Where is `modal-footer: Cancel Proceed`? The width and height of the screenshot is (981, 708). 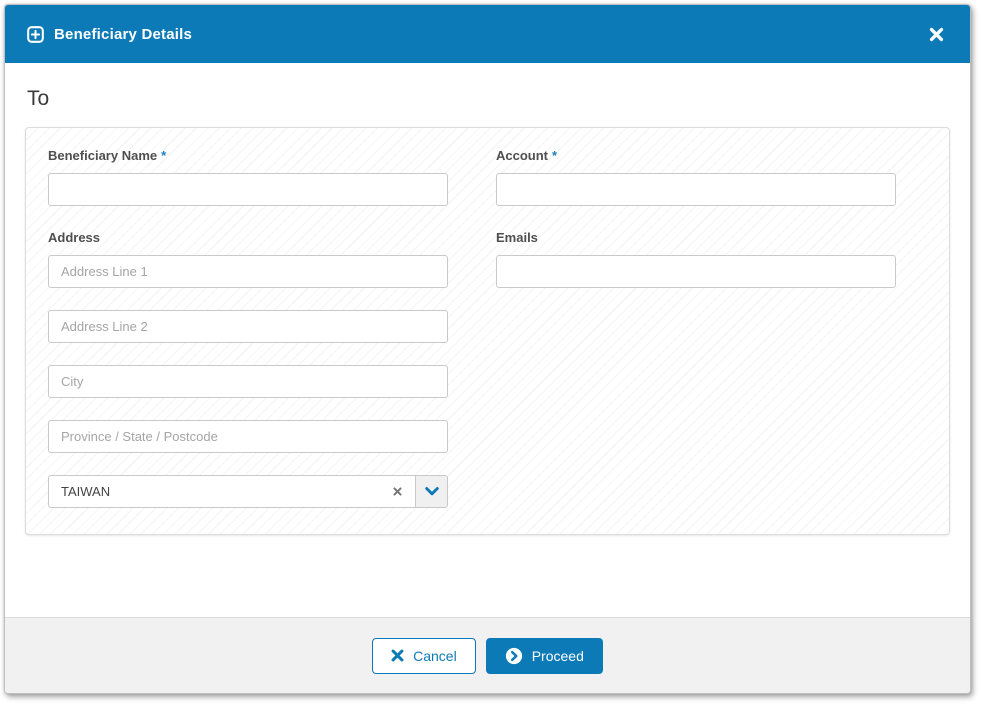 modal-footer: Cancel Proceed is located at coordinates (487, 655).